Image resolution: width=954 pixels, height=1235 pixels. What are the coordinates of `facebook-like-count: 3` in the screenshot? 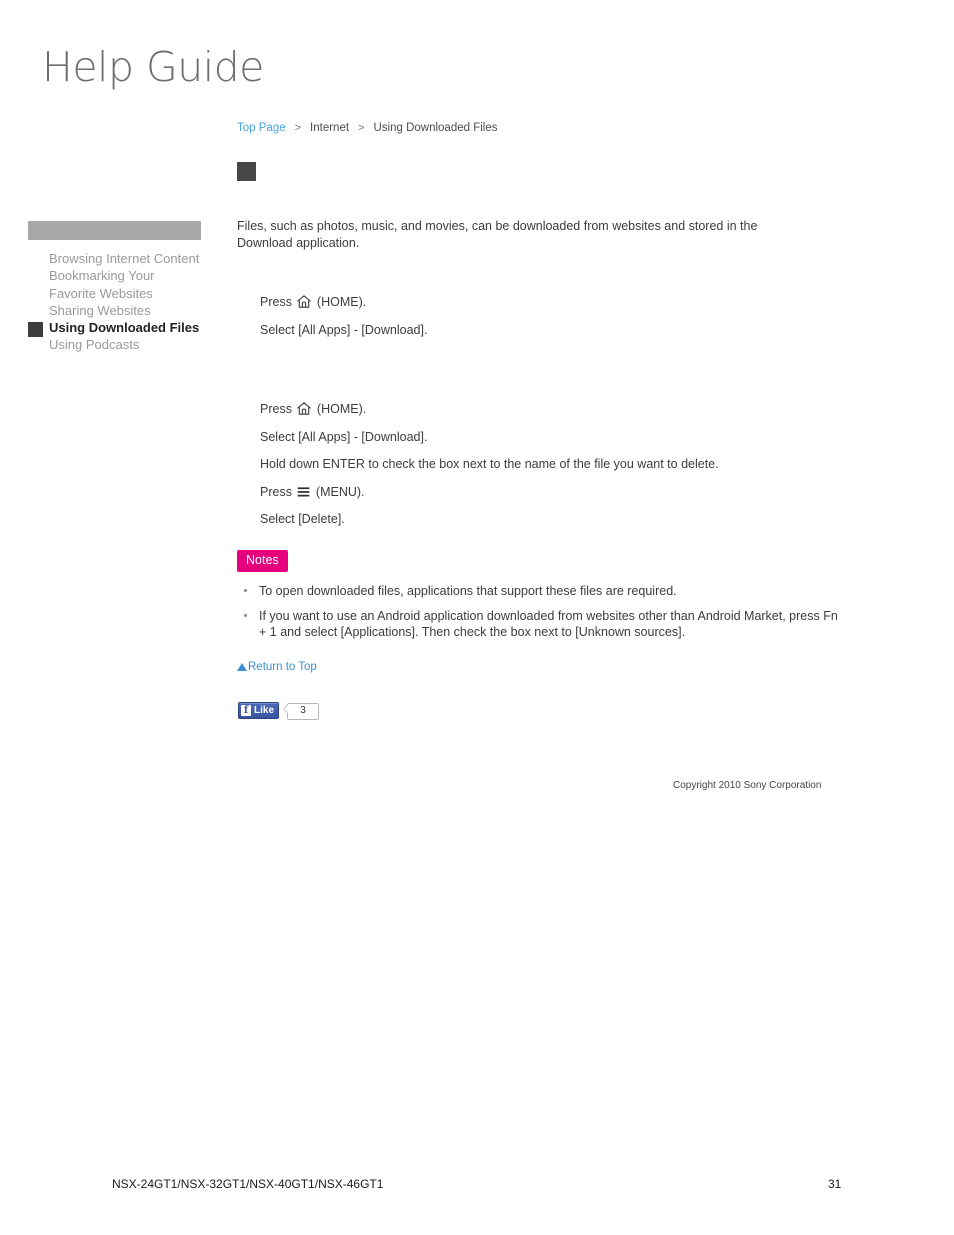 It's located at (303, 711).